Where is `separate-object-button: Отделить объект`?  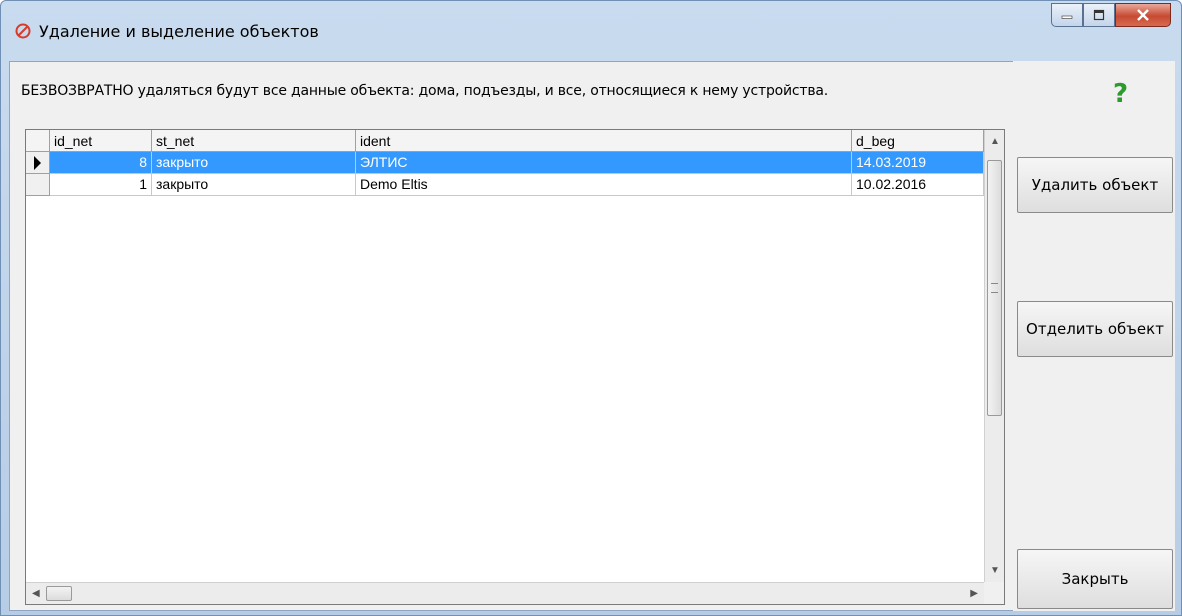
separate-object-button: Отделить объект is located at coordinates (1095, 329).